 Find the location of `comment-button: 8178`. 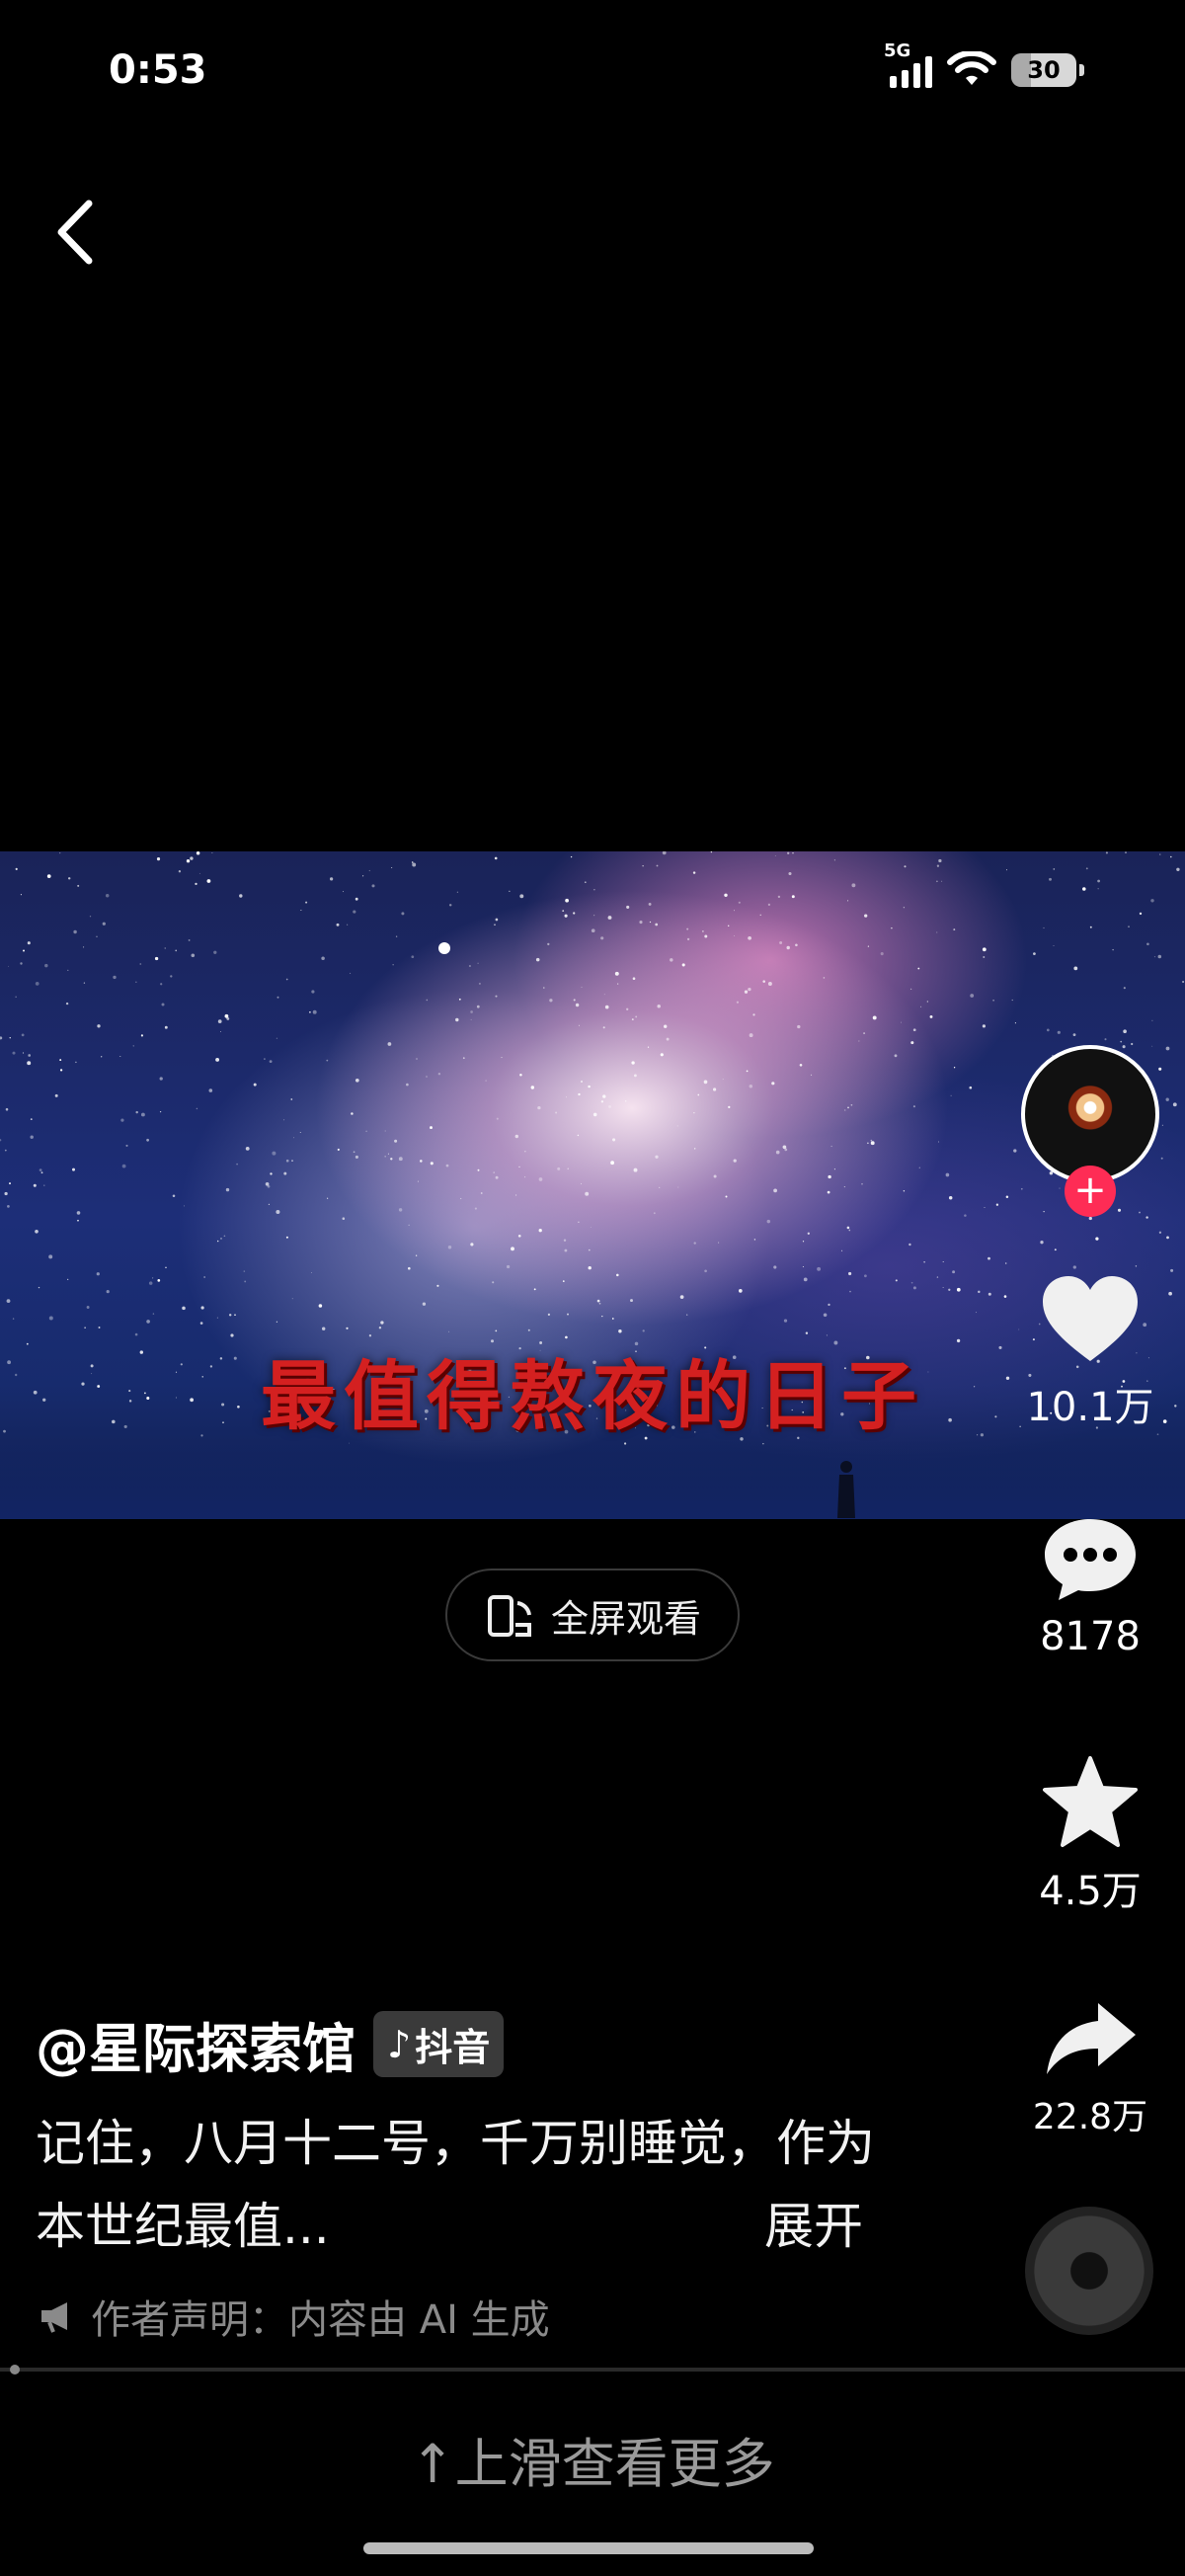

comment-button: 8178 is located at coordinates (1090, 1587).